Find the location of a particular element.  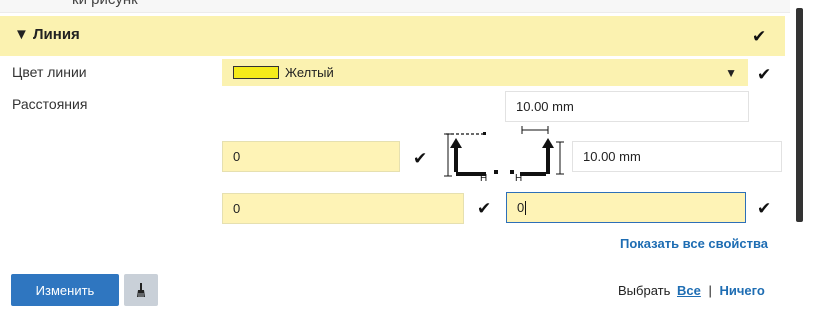

line-color-check-icon: ✔ is located at coordinates (764, 74).